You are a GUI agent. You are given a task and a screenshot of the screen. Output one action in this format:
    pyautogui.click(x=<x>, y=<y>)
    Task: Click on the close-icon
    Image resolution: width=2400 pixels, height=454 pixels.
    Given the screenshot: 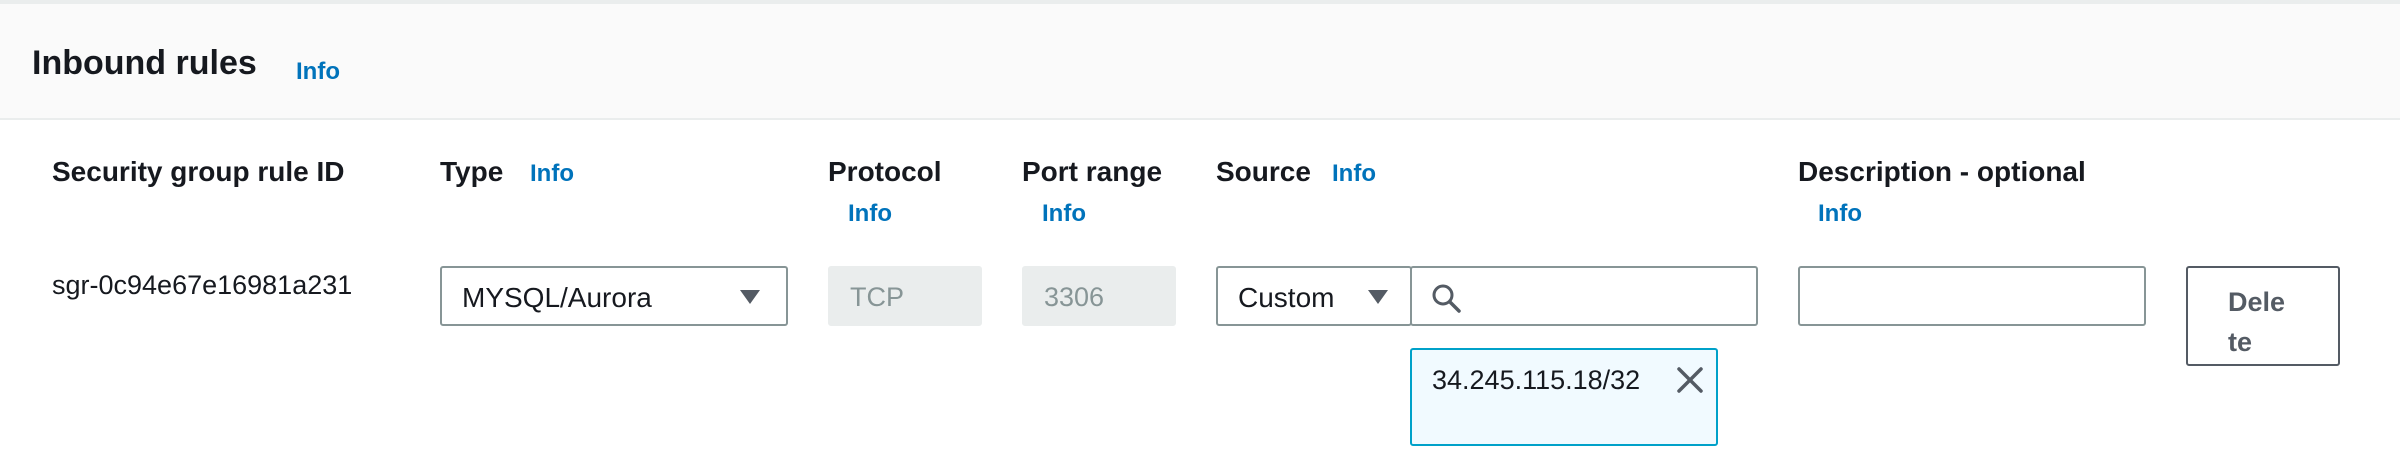 What is the action you would take?
    pyautogui.click(x=1690, y=382)
    